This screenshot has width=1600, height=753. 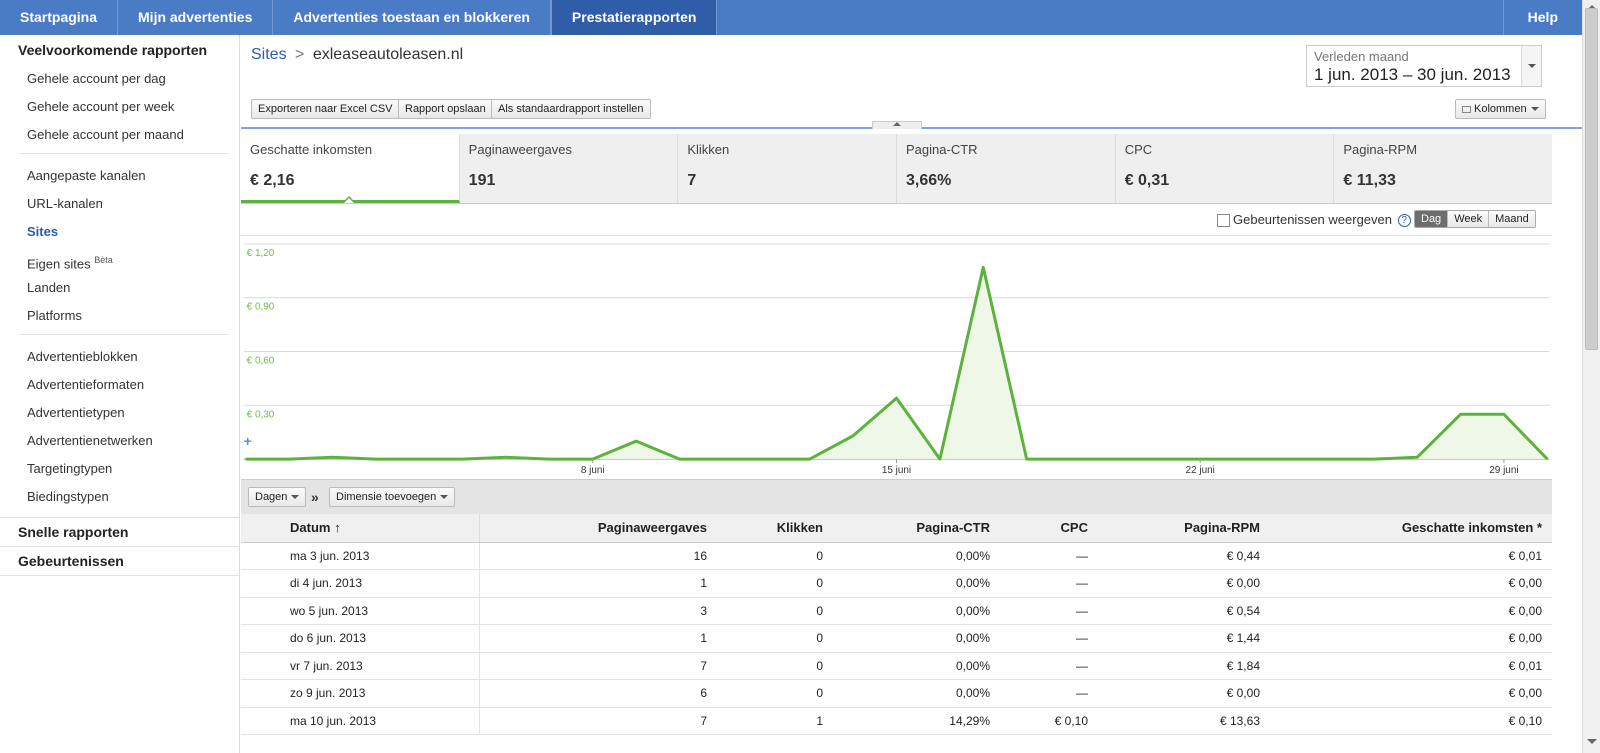 I want to click on set-default-report-button: Als standaardrapport instellen, so click(x=571, y=109).